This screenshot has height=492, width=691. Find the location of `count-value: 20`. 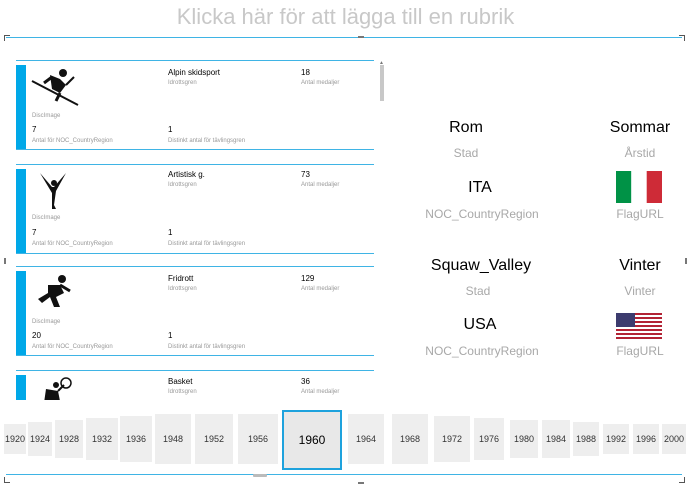

count-value: 20 is located at coordinates (36, 335).